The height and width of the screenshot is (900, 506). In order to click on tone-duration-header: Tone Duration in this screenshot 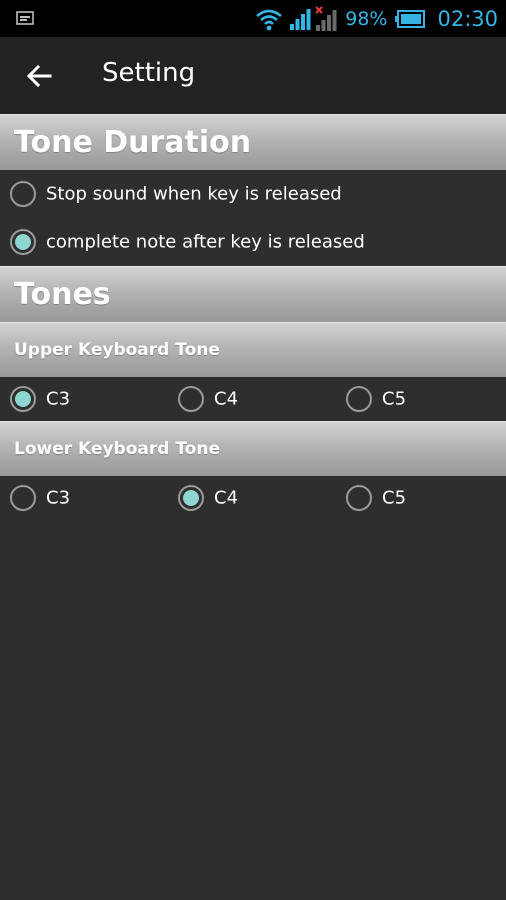, I will do `click(253, 142)`.